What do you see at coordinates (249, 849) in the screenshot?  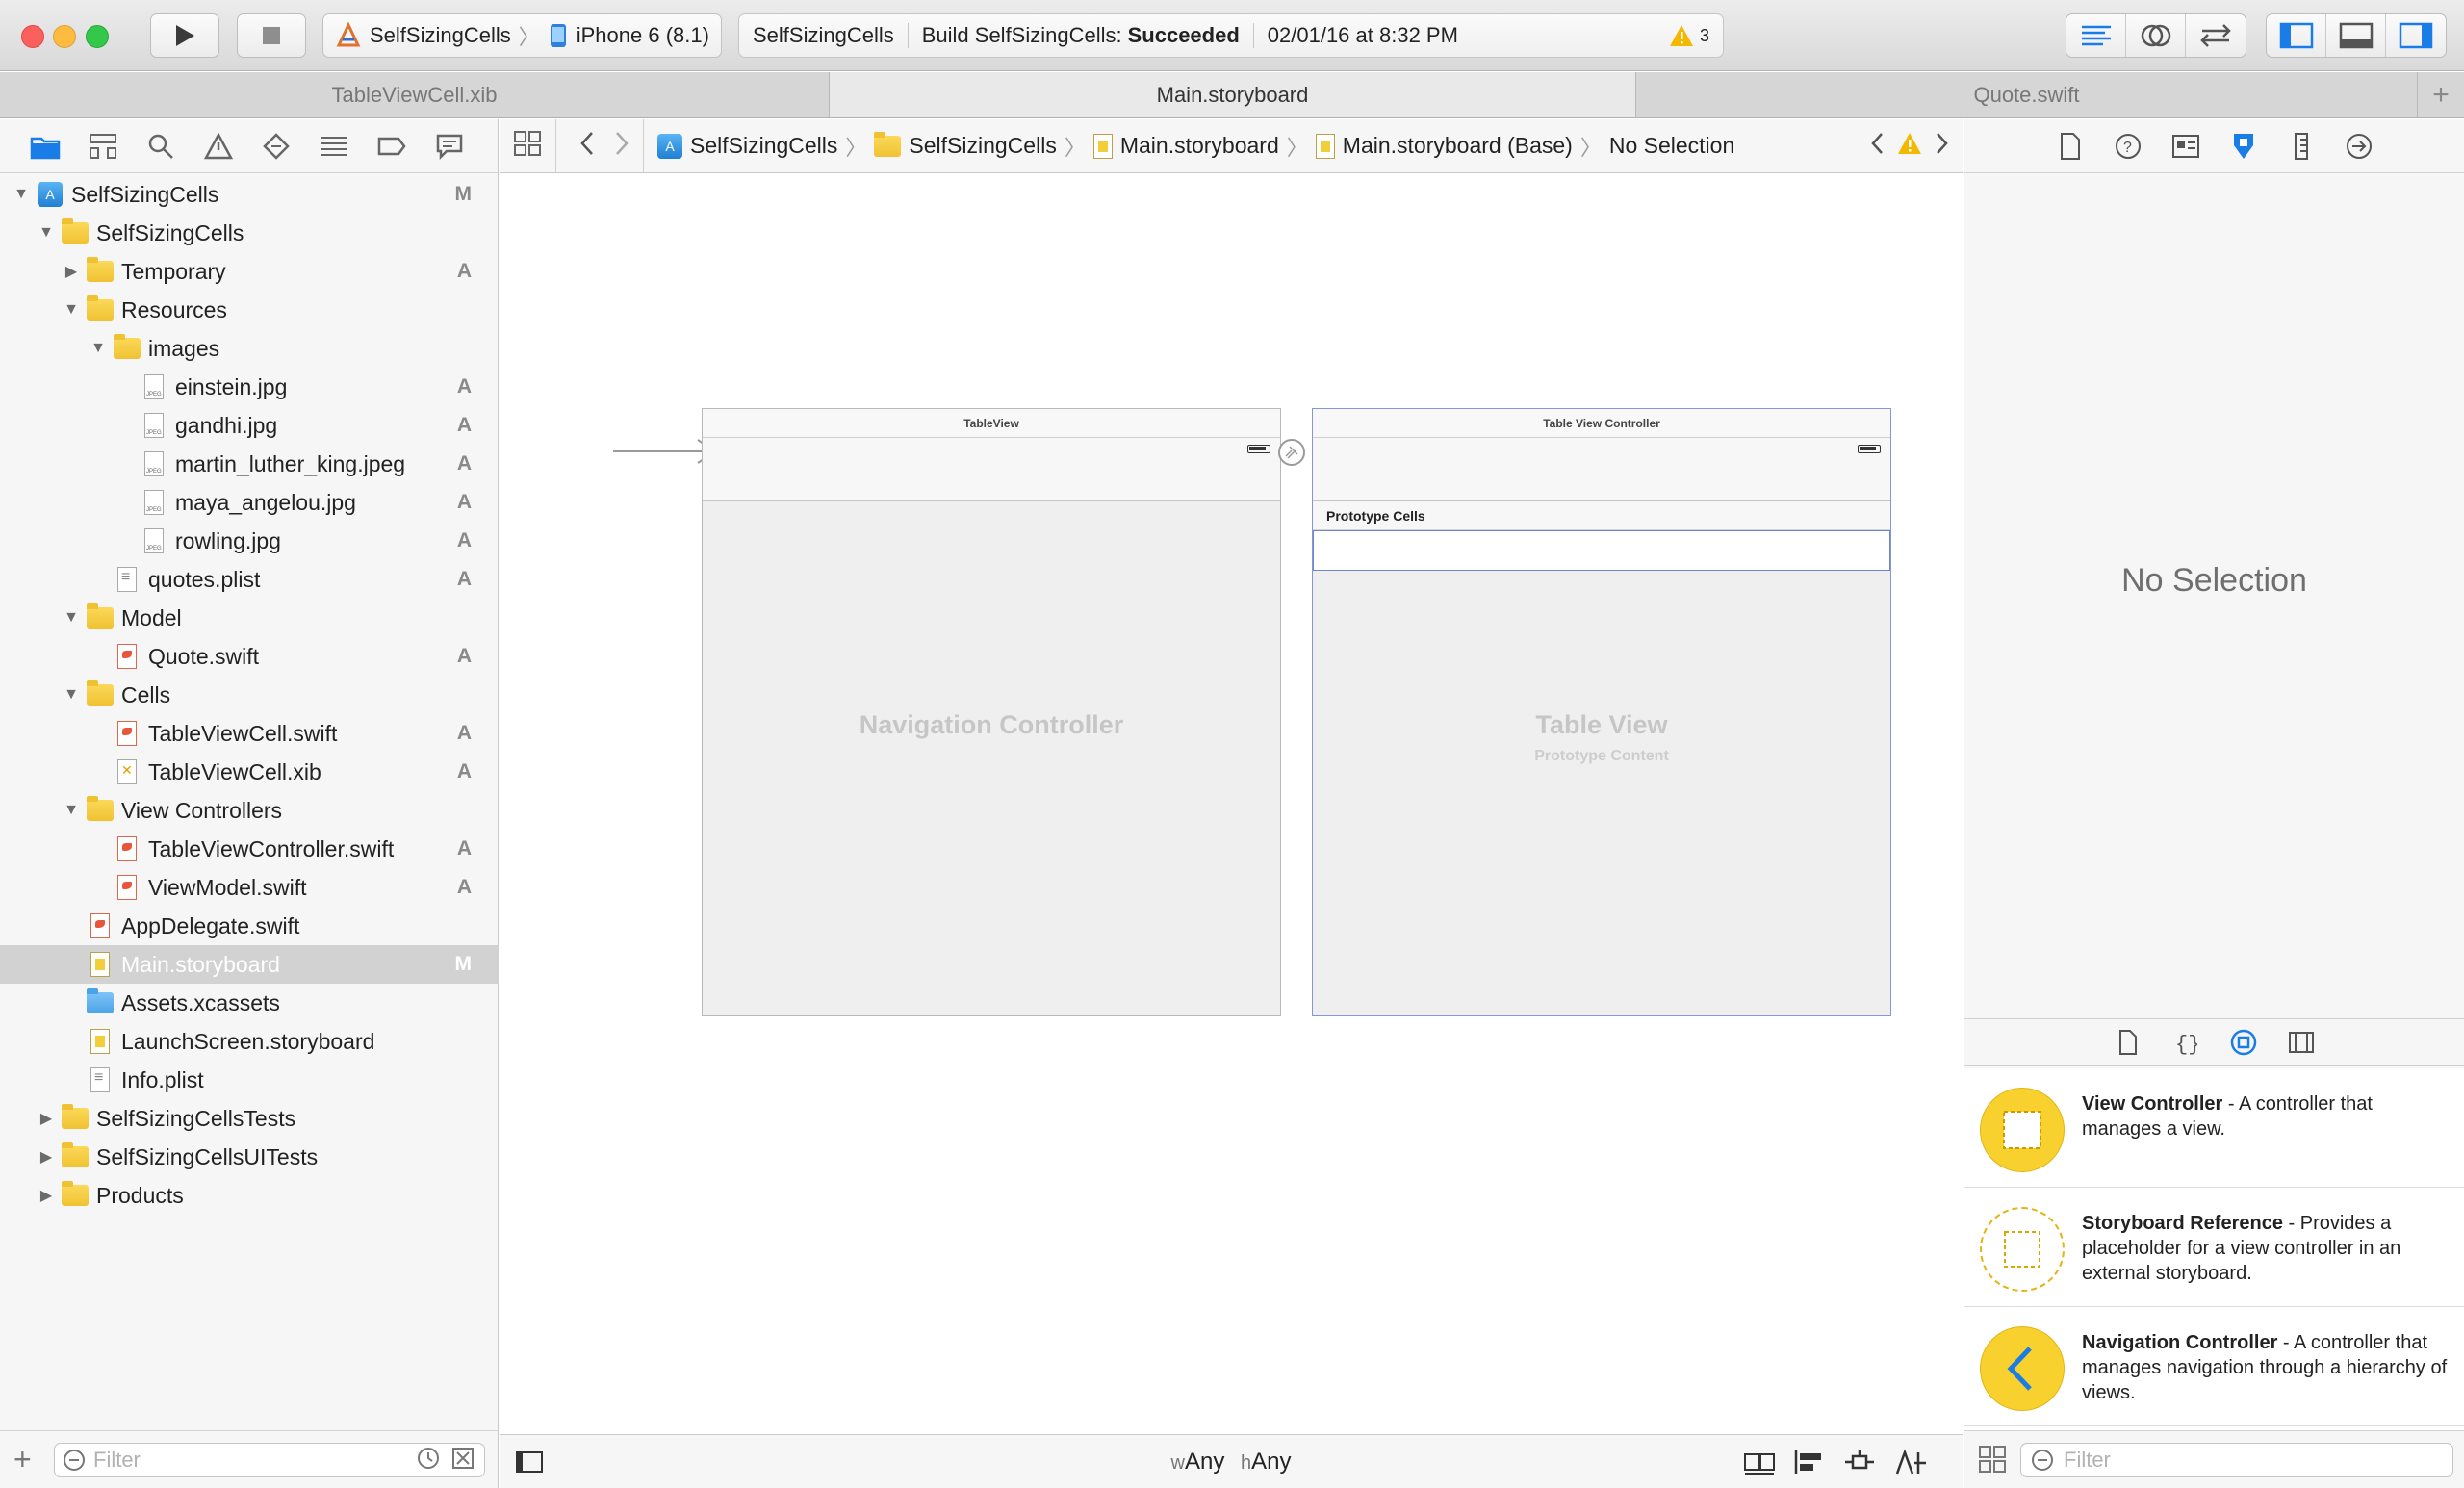 I see `tree-item-file: TableViewController.swift A` at bounding box center [249, 849].